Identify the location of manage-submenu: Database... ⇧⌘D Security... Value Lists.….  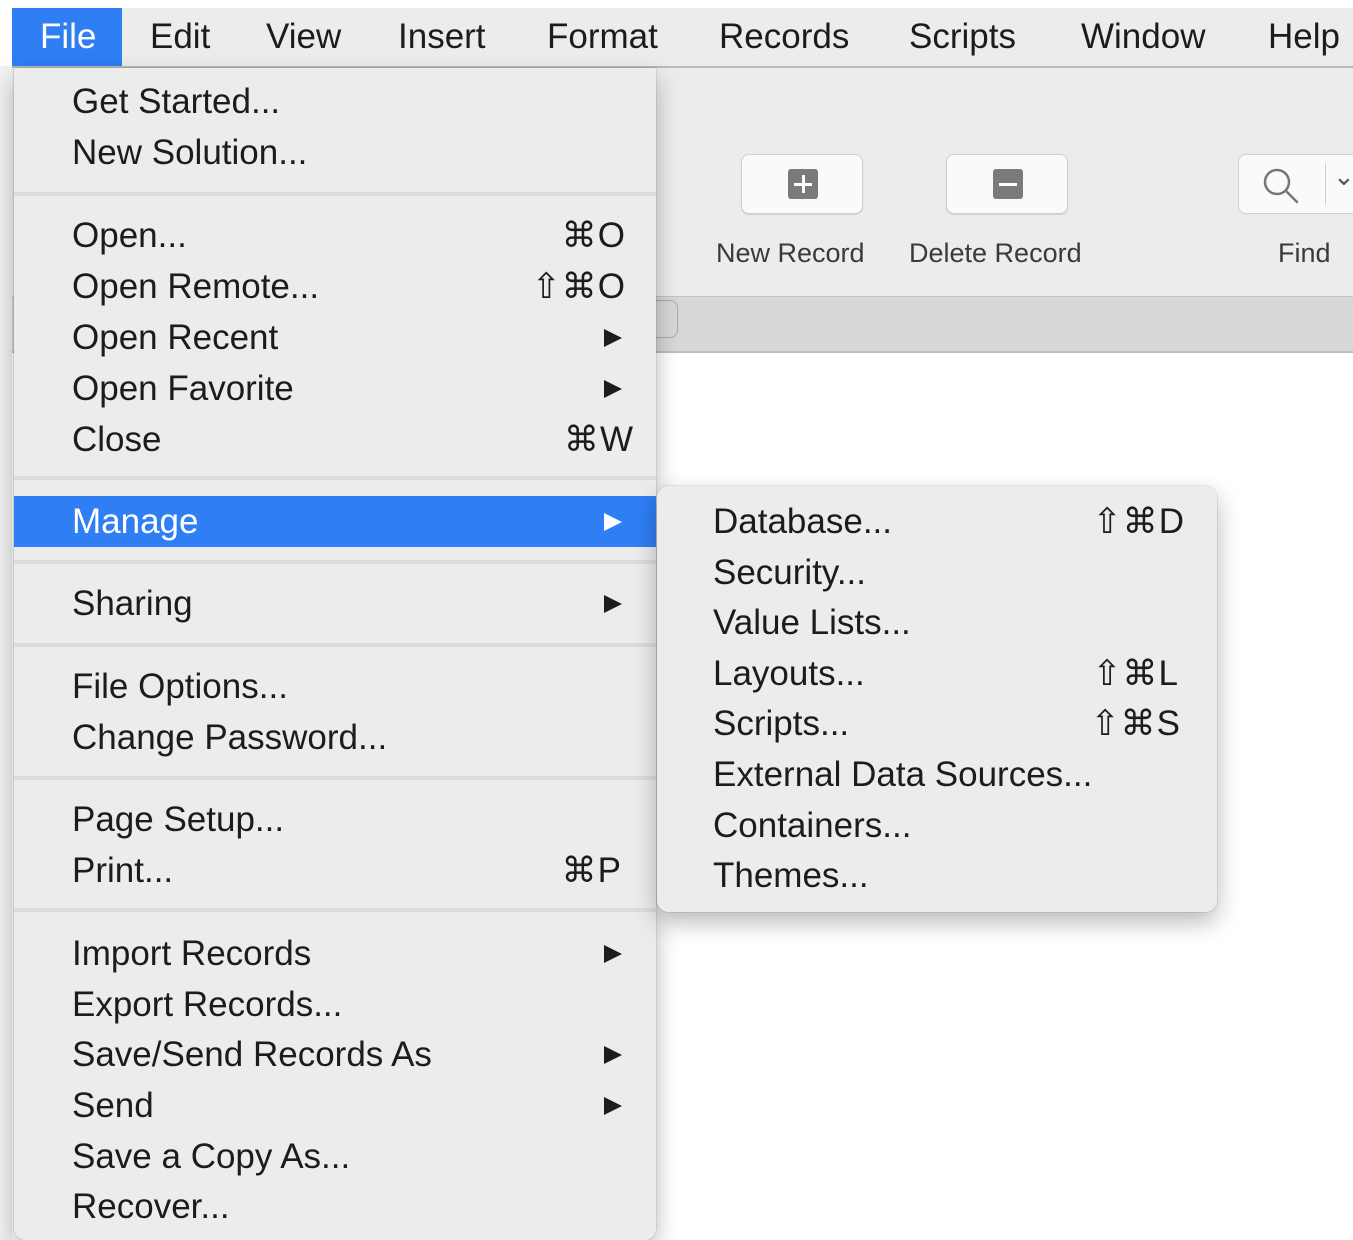
(937, 699).